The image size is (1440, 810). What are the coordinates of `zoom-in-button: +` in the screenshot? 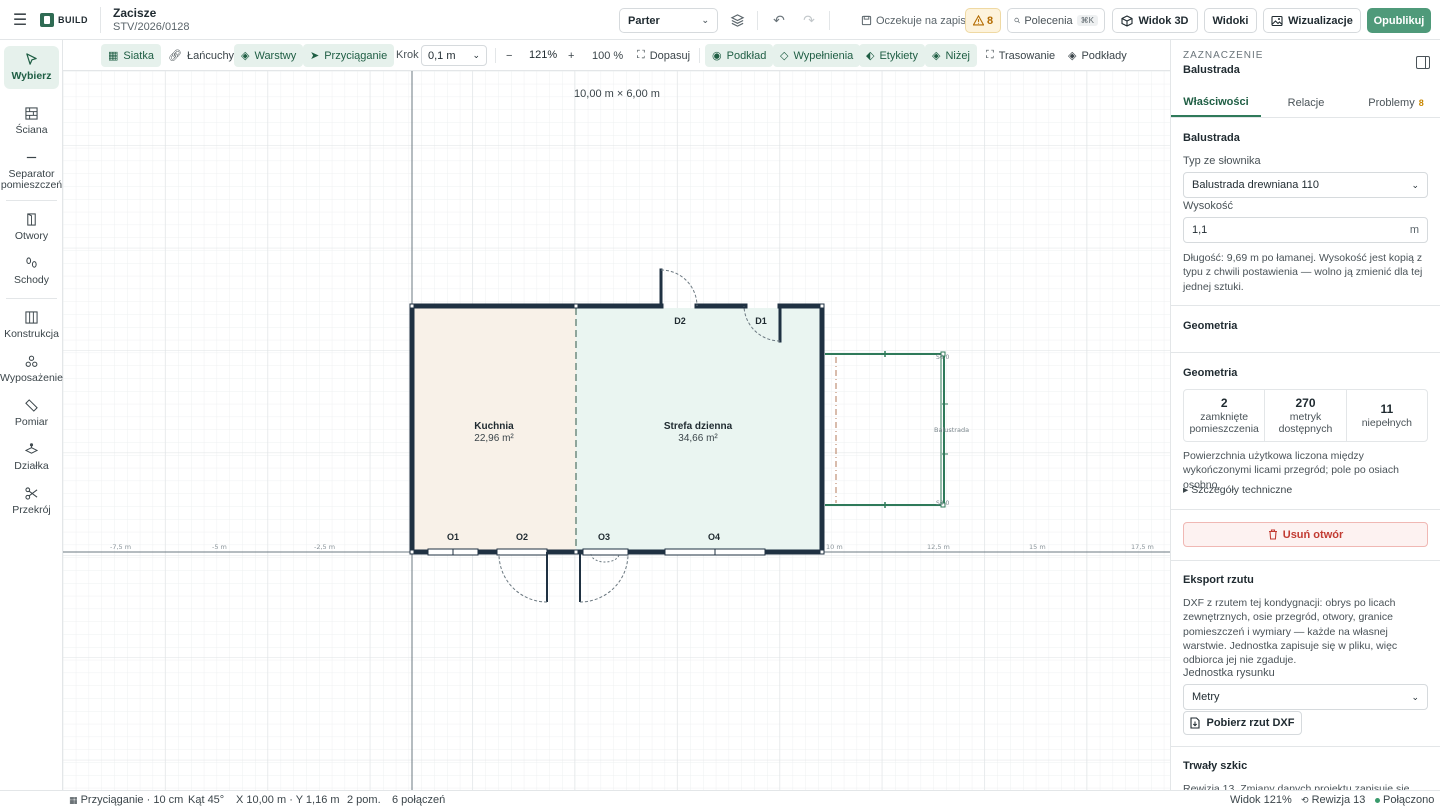 It's located at (571, 55).